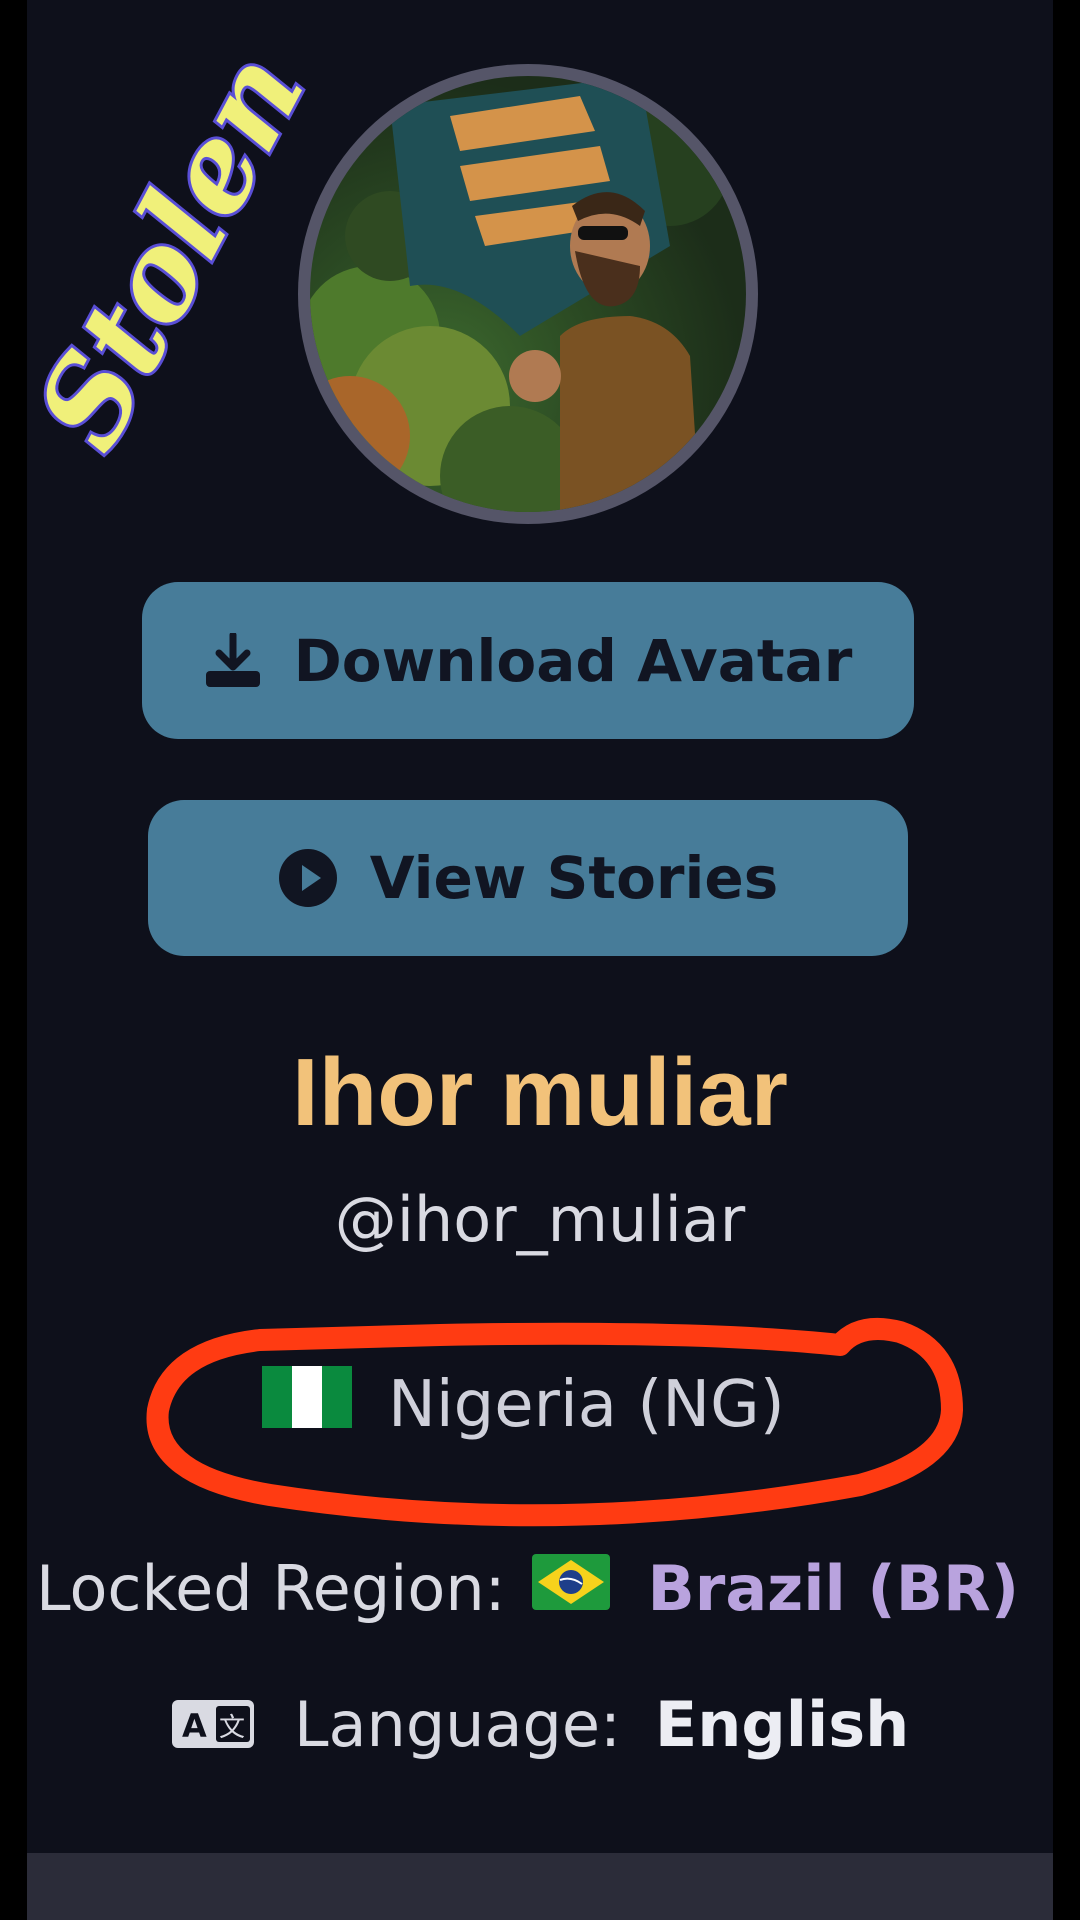 Image resolution: width=1080 pixels, height=1920 pixels. I want to click on display-name: Ihor muliar, so click(540, 1092).